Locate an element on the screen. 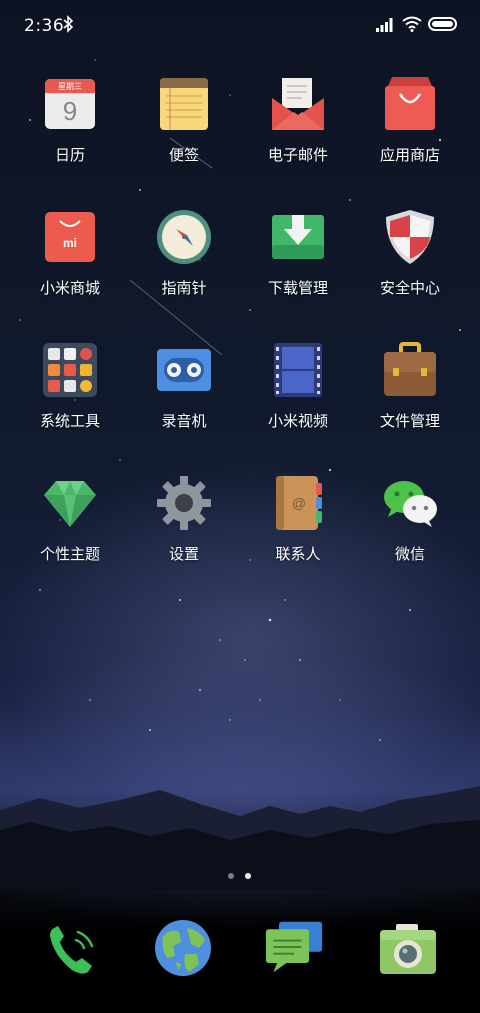  bluetooth-icon is located at coordinates (68, 24).